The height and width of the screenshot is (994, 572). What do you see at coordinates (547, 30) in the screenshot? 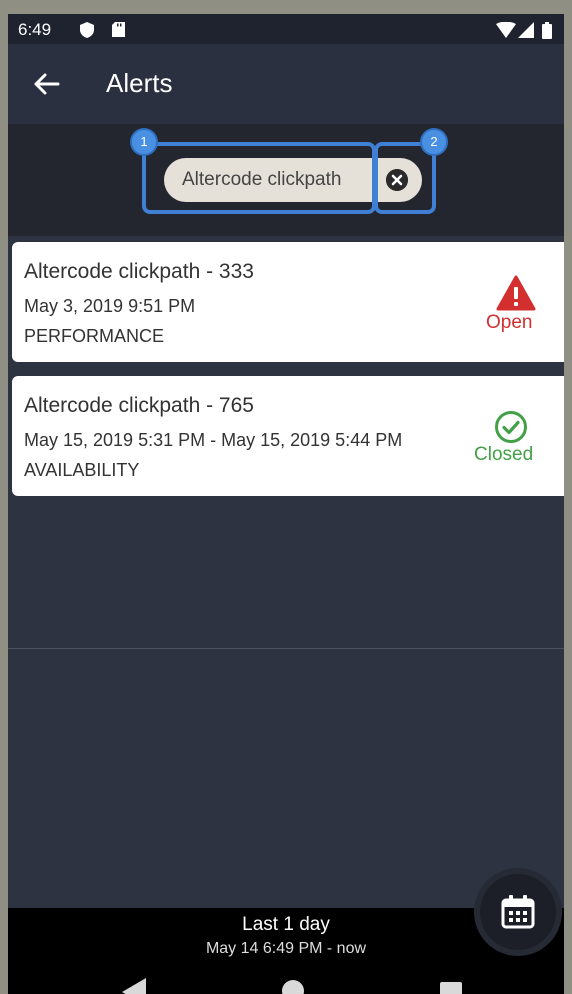
I see `battery-icon` at bounding box center [547, 30].